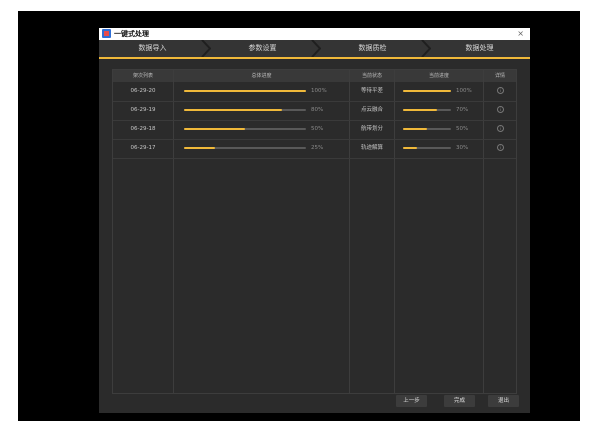 The image size is (597, 431). I want to click on table-row: 06-29-19 80% 点云融合 70% i, so click(314, 111).